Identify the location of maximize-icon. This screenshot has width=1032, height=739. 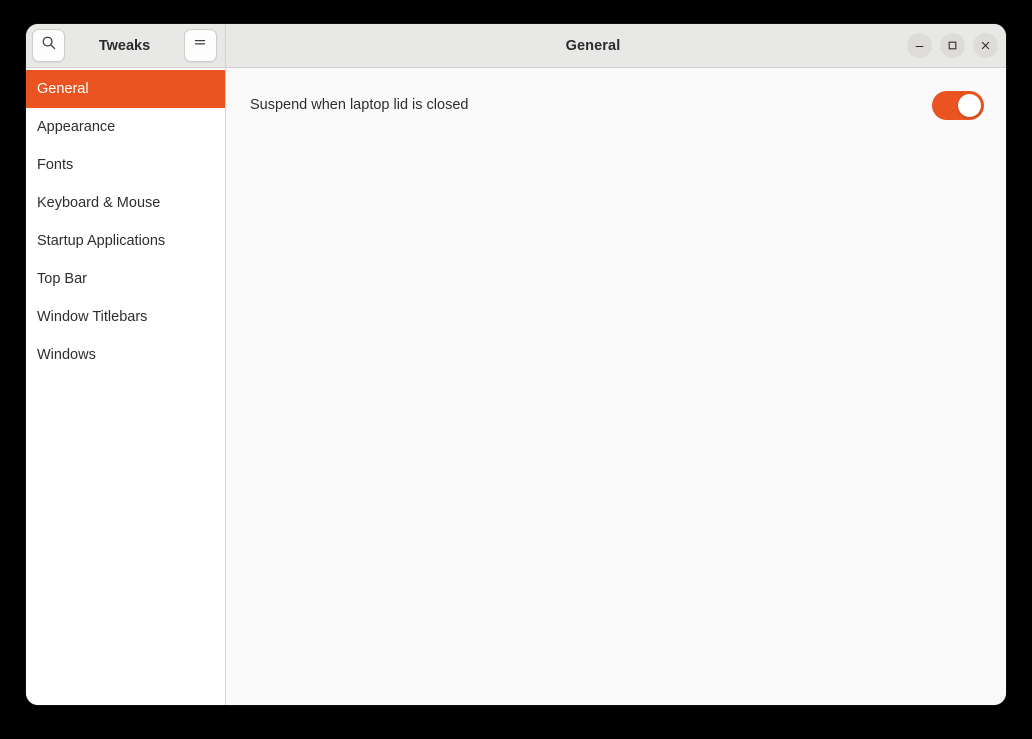
(952, 45).